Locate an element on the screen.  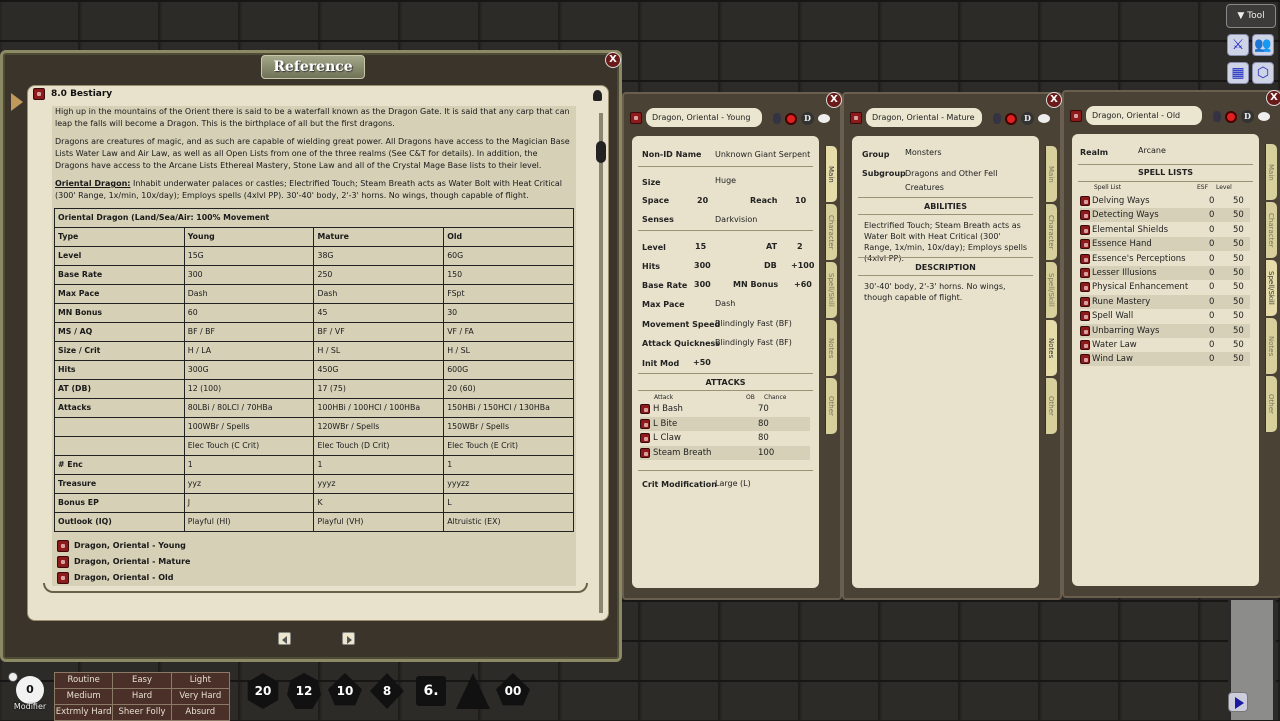
spell-name: Essence Hand is located at coordinates (1150, 244).